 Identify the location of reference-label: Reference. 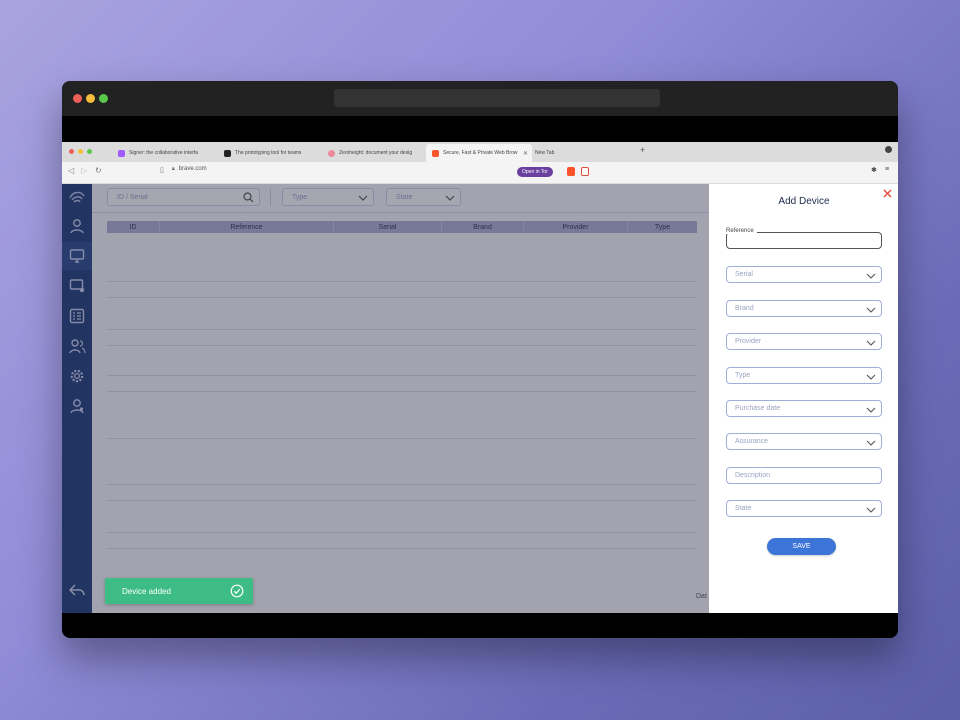
(740, 231).